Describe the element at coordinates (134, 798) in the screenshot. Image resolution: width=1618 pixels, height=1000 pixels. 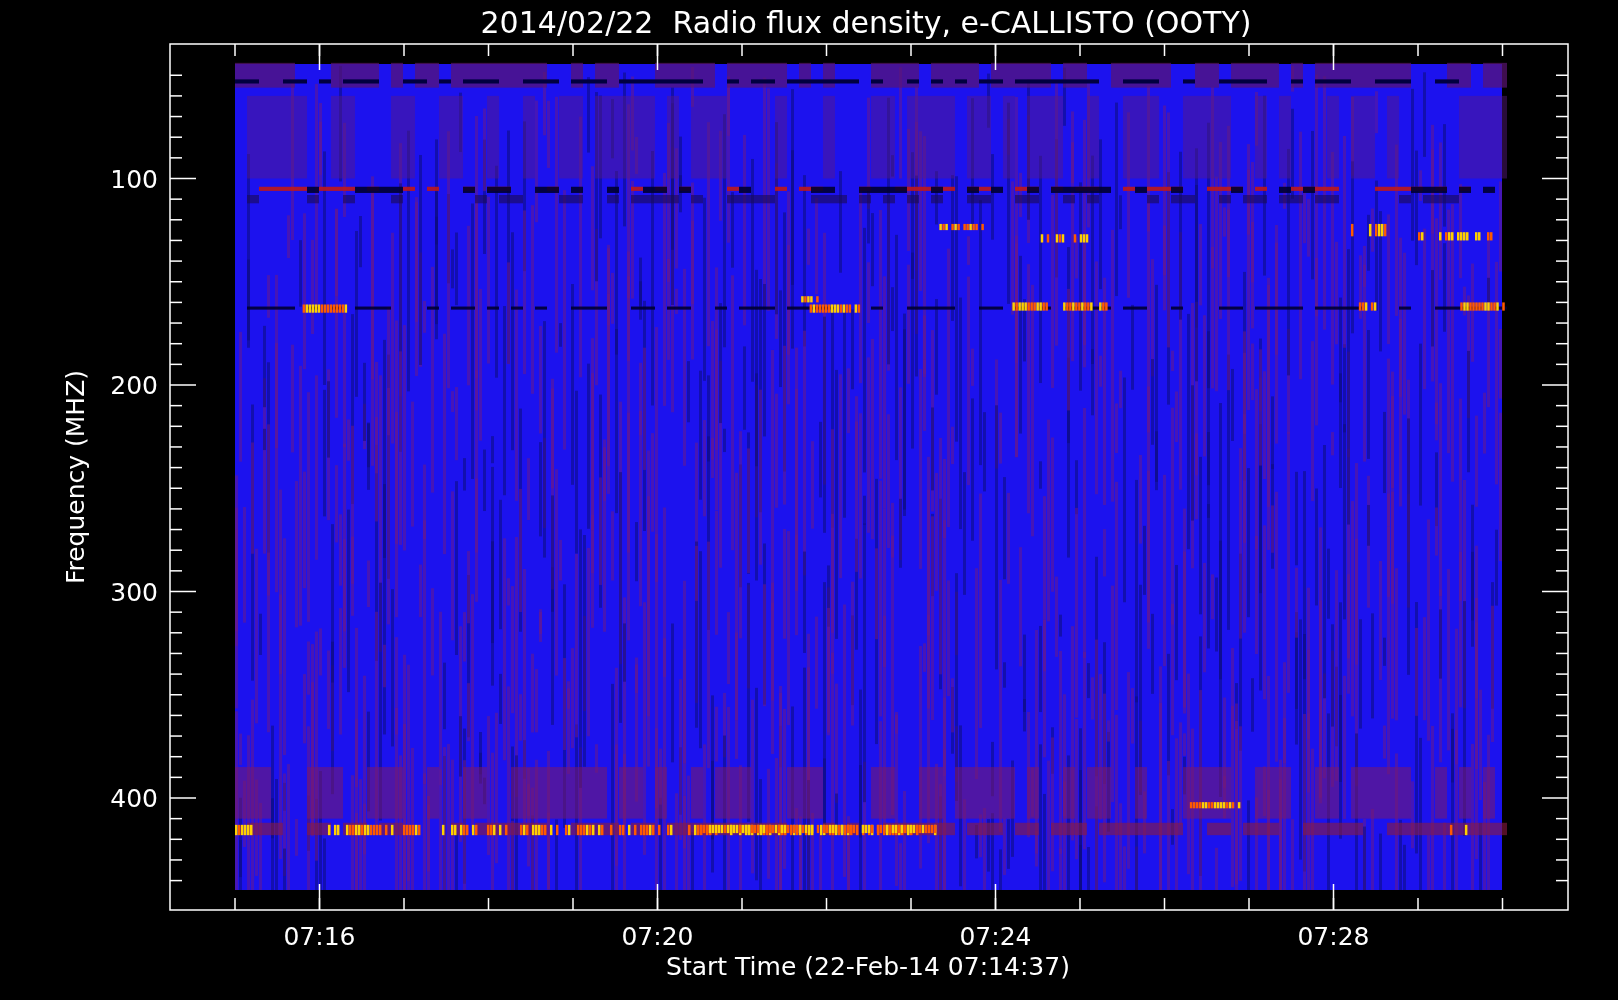
I see `y-tick-label: 400` at that location.